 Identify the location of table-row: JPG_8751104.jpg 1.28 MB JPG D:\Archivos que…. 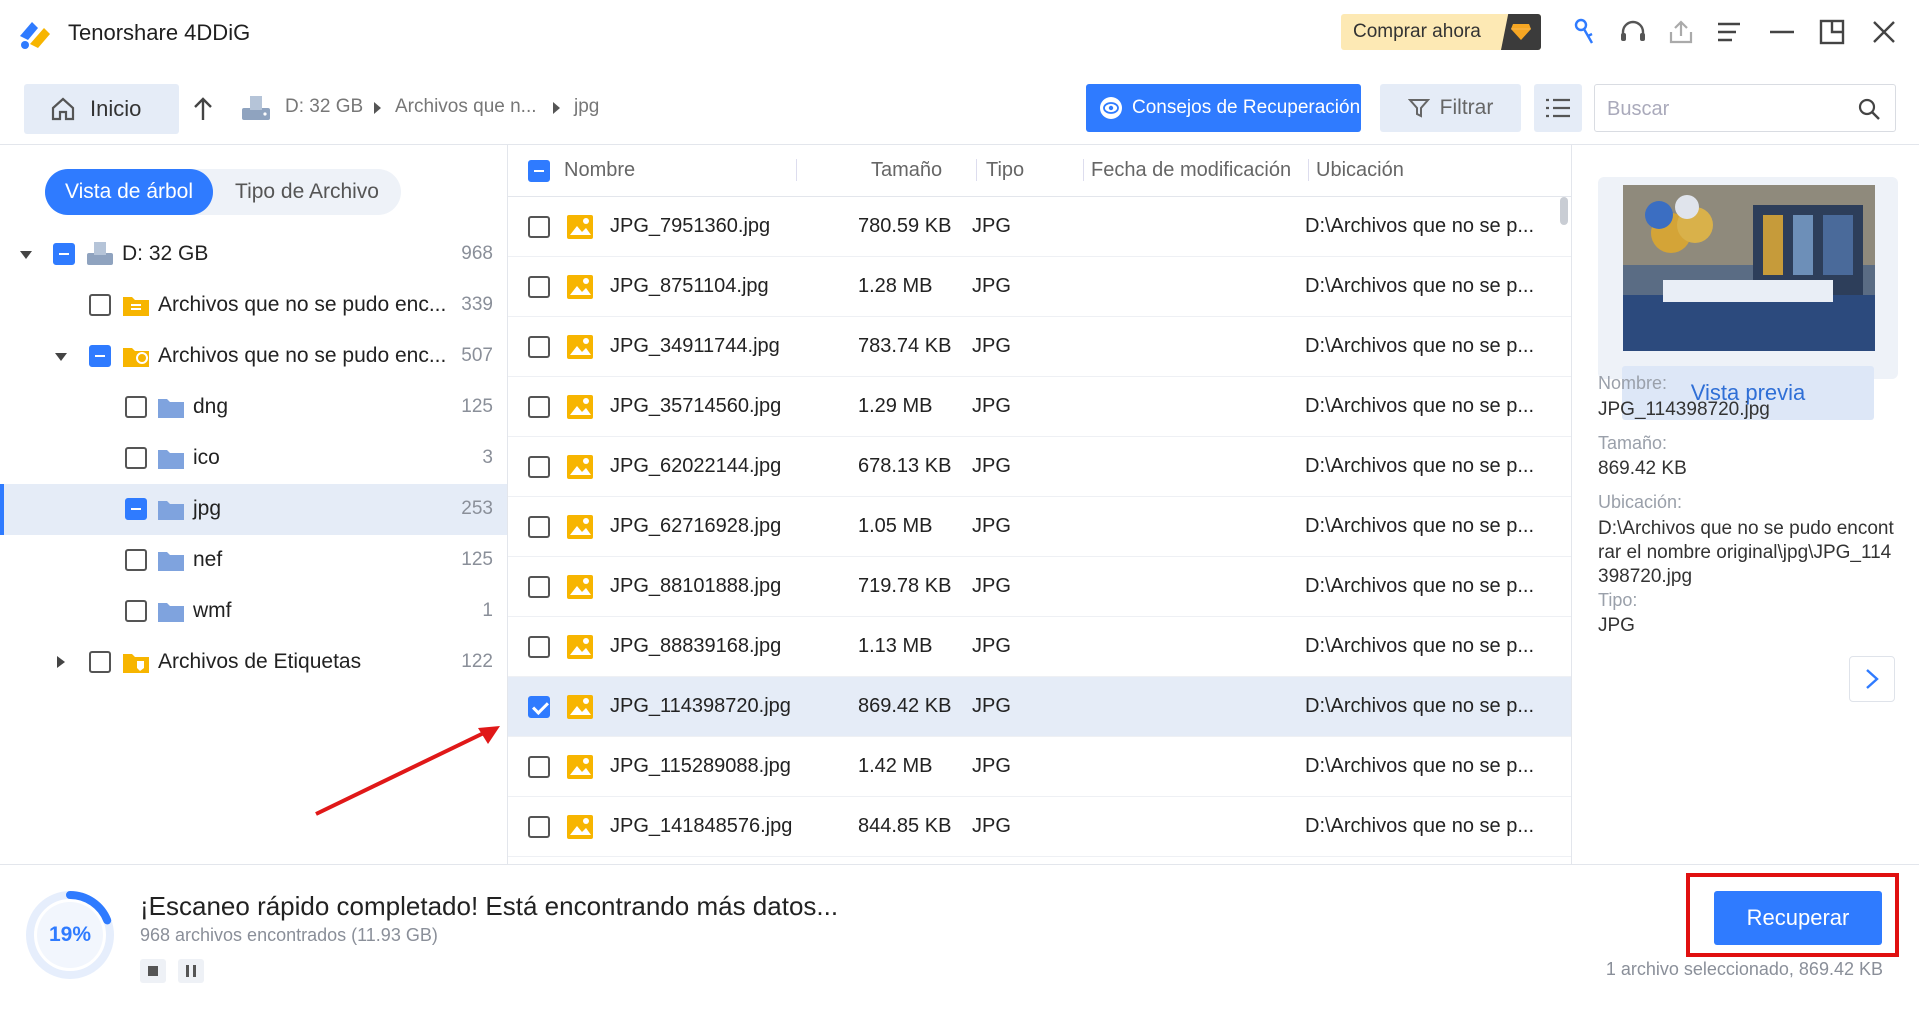
(1039, 287).